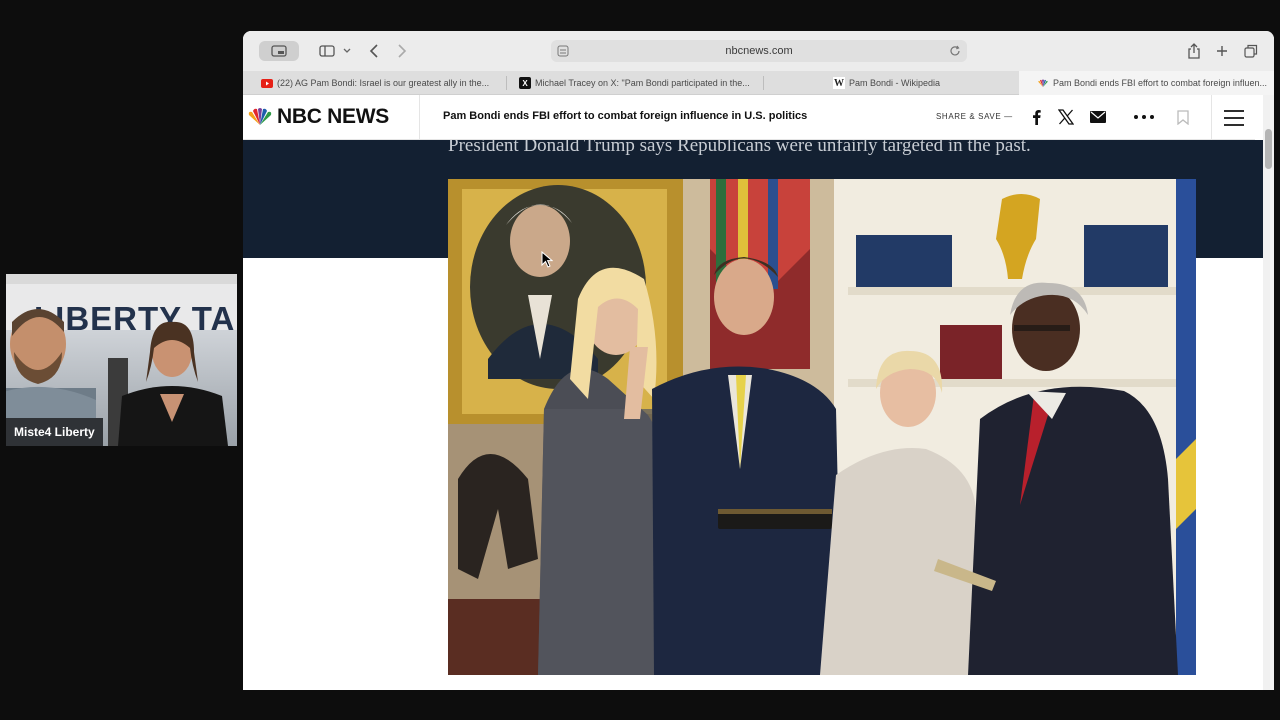 The image size is (1280, 720). I want to click on facebook-icon, so click(1036, 117).